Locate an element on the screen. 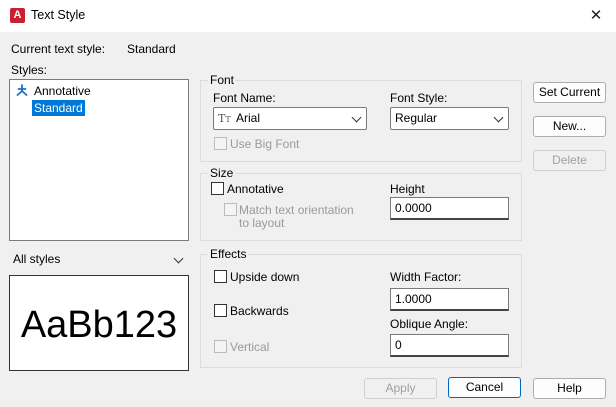  font-style-label: Font Style: is located at coordinates (419, 98).